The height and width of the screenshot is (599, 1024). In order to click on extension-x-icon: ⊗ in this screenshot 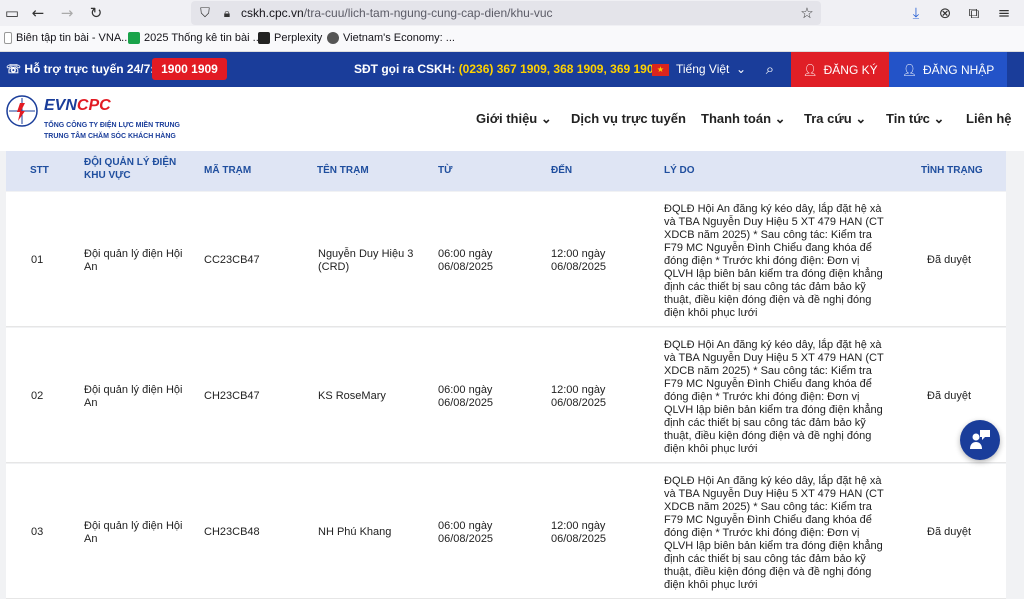, I will do `click(945, 13)`.